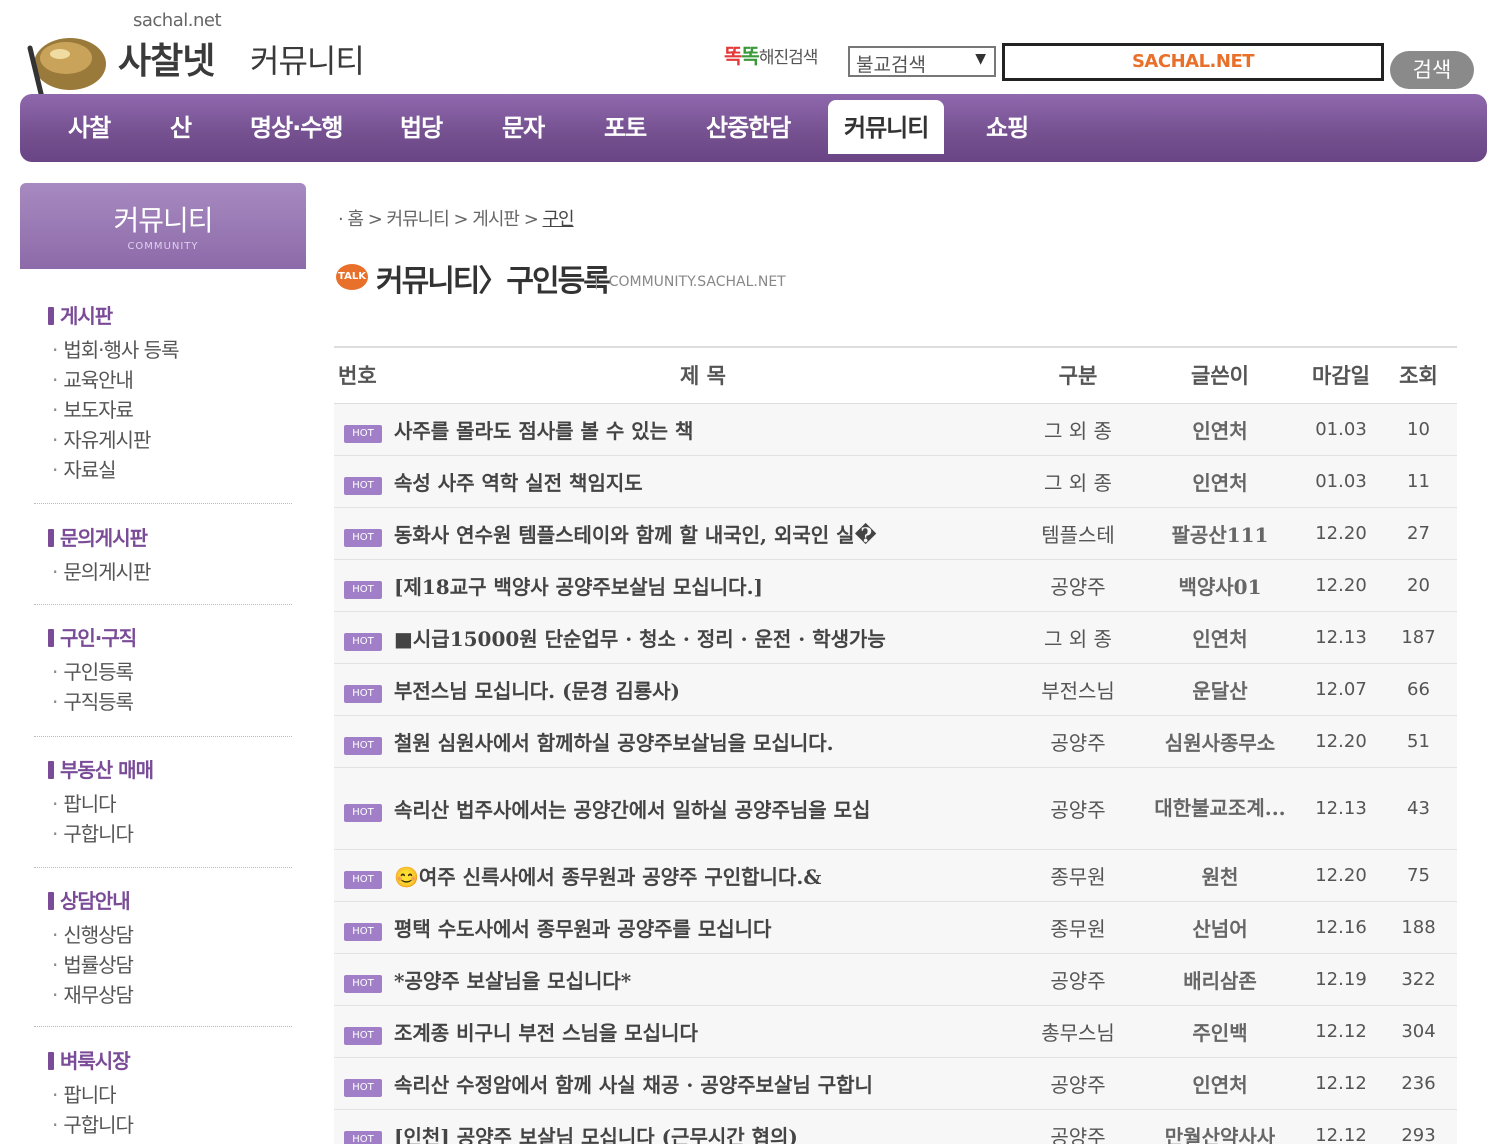 The height and width of the screenshot is (1144, 1496). What do you see at coordinates (93, 995) in the screenshot?
I see `sidebar-link: 재무상담` at bounding box center [93, 995].